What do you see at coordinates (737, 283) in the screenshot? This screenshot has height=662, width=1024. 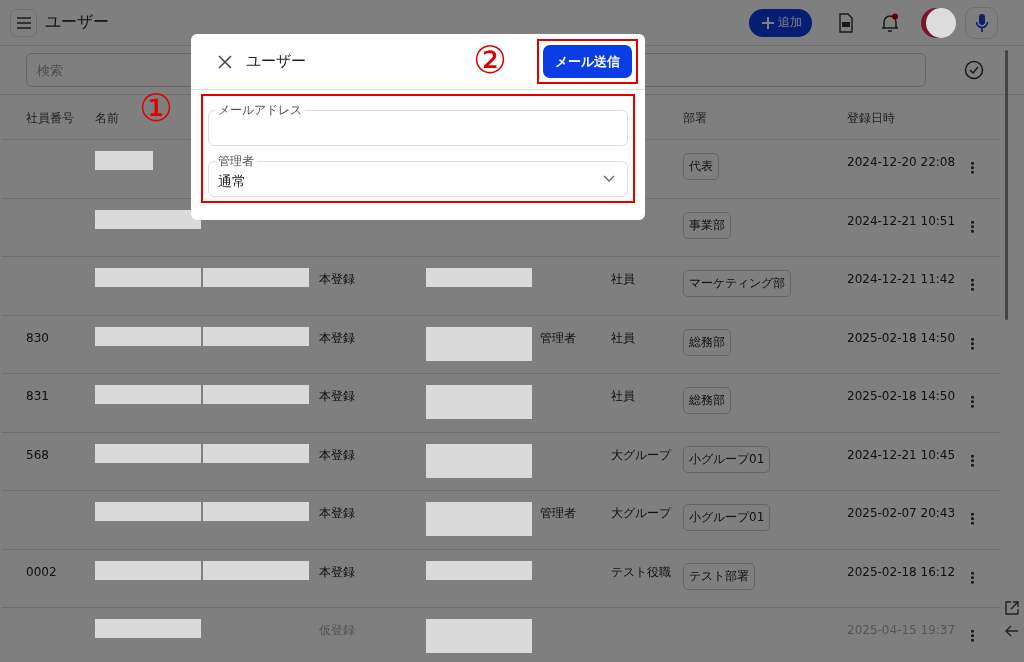 I see `department-tag: マーケティング部` at bounding box center [737, 283].